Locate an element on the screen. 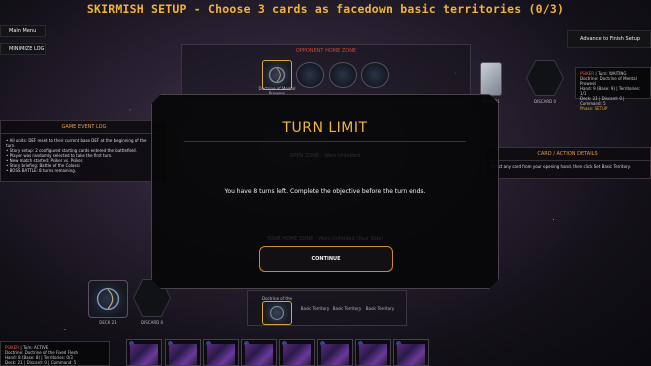 The width and height of the screenshot is (651, 366). player-discard-count: Discard: 0 is located at coordinates (36, 362).